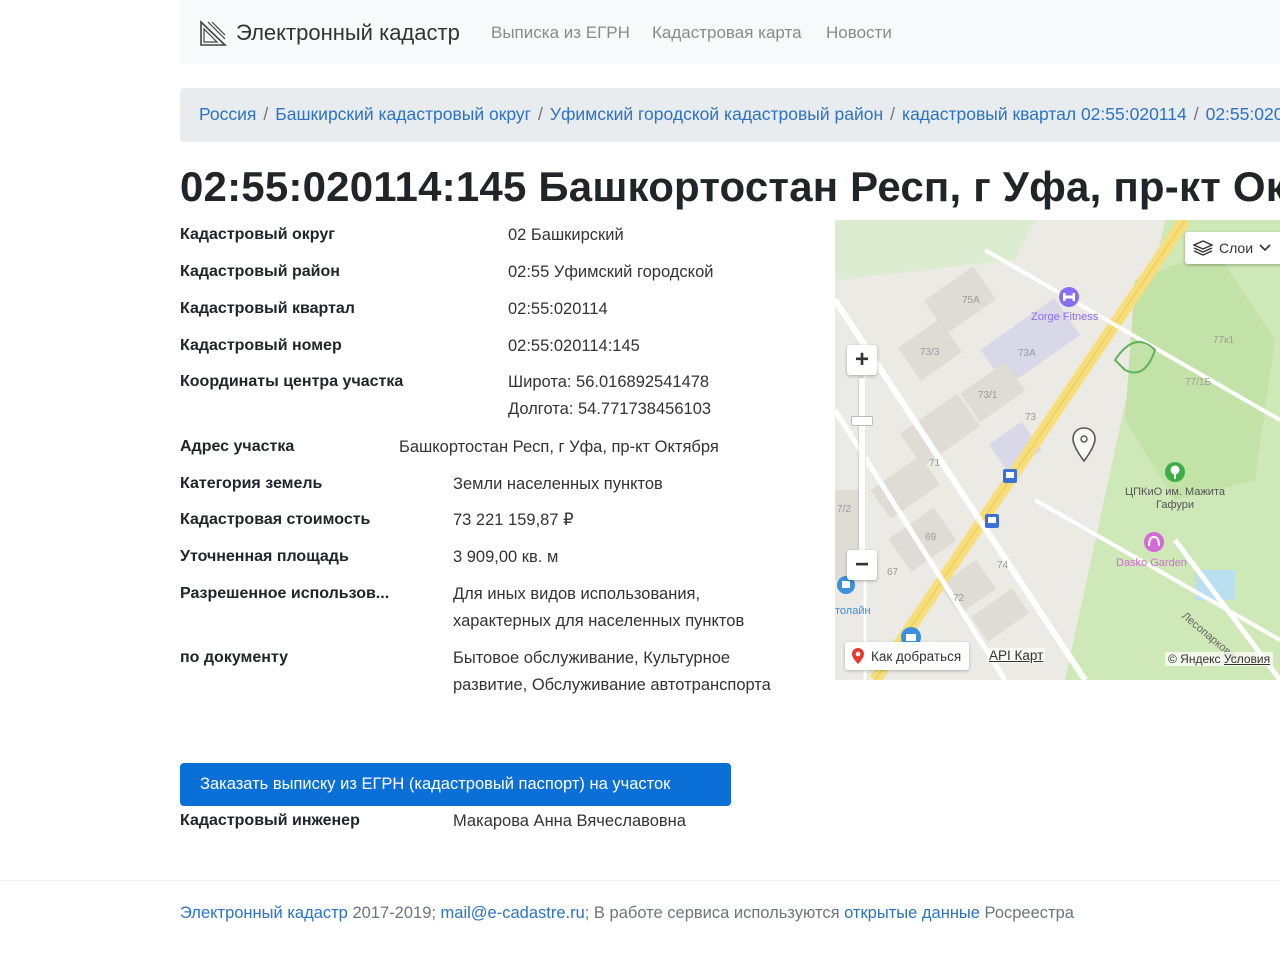  Describe the element at coordinates (1026, 913) in the screenshot. I see `footer-text-end: Росреестра` at that location.